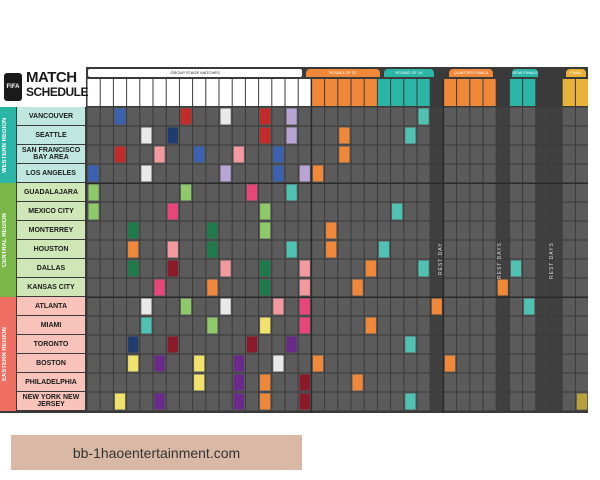 This screenshot has width=600, height=480. What do you see at coordinates (195, 73) in the screenshot?
I see `group-stage-header: GROUP STAGE MATCHES` at bounding box center [195, 73].